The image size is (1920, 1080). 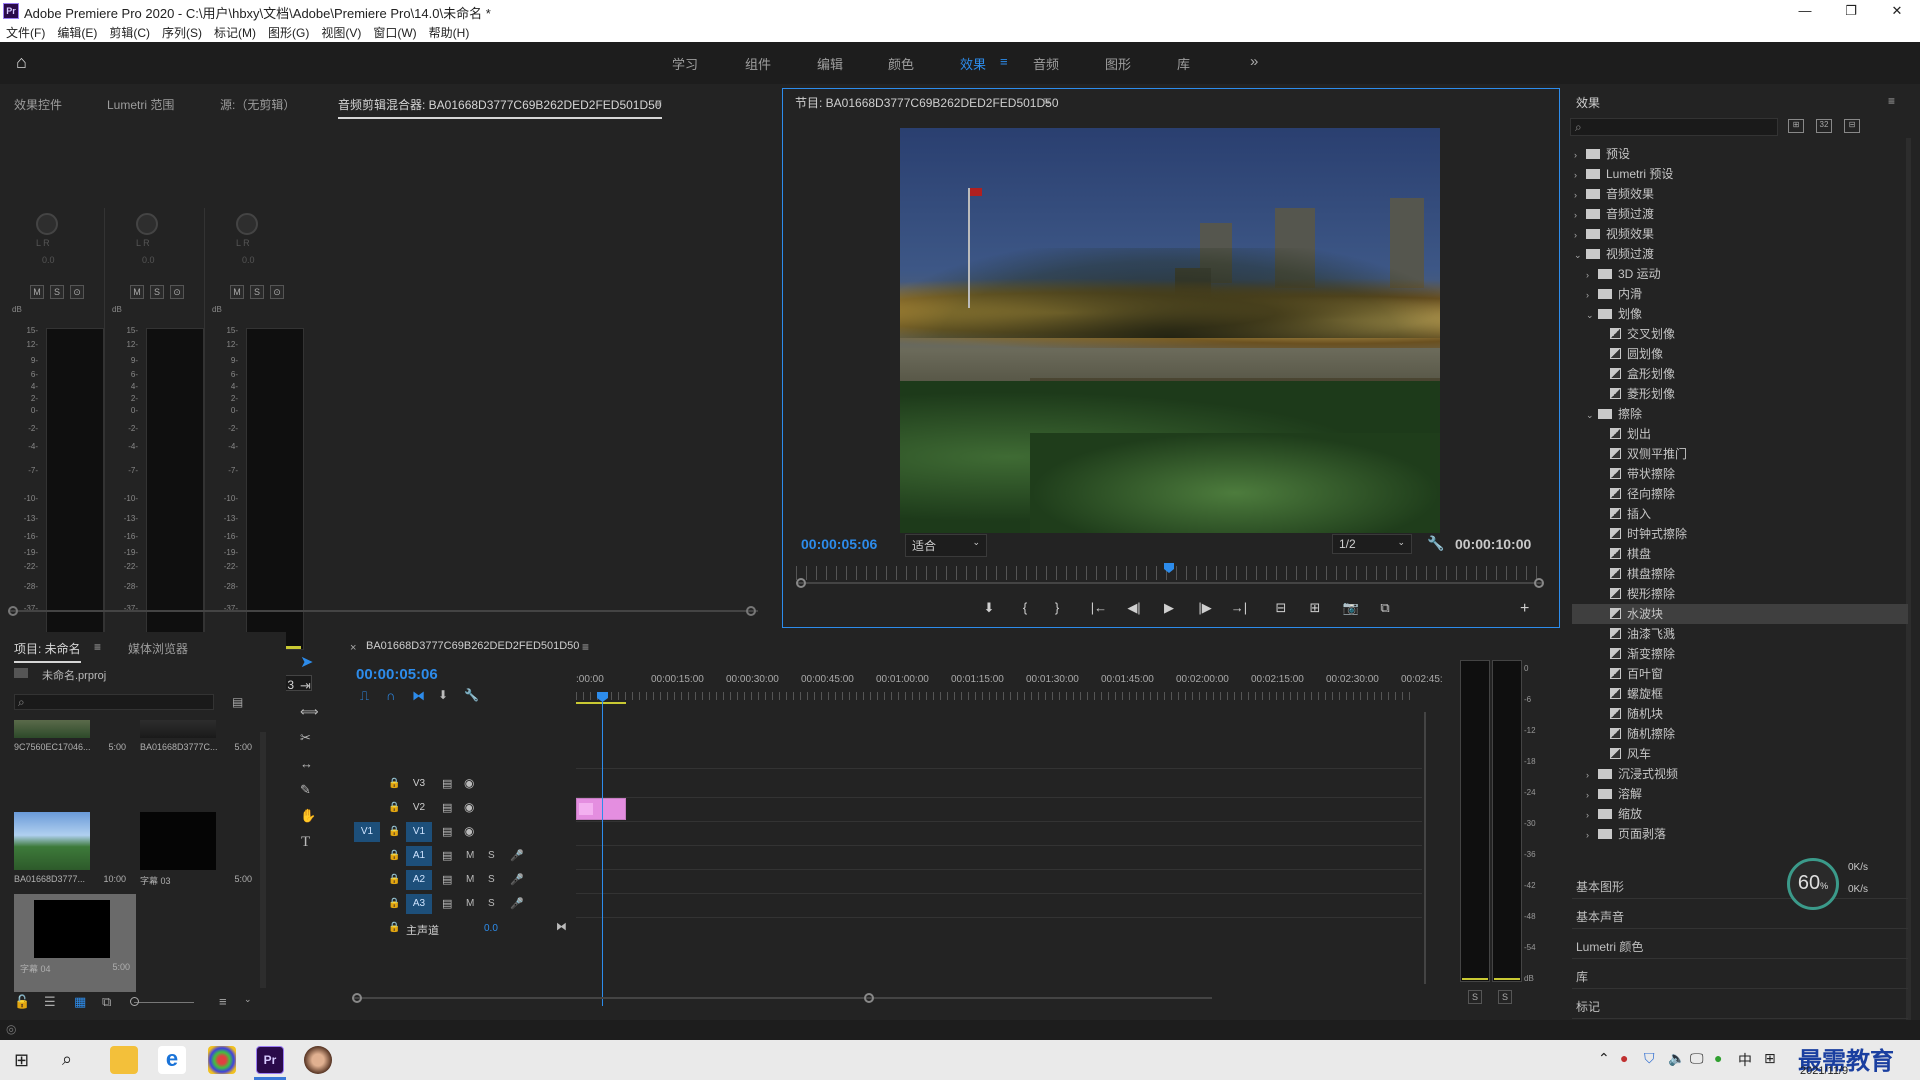 What do you see at coordinates (1740, 374) in the screenshot?
I see `effects-tree-item-11: 盒形划像` at bounding box center [1740, 374].